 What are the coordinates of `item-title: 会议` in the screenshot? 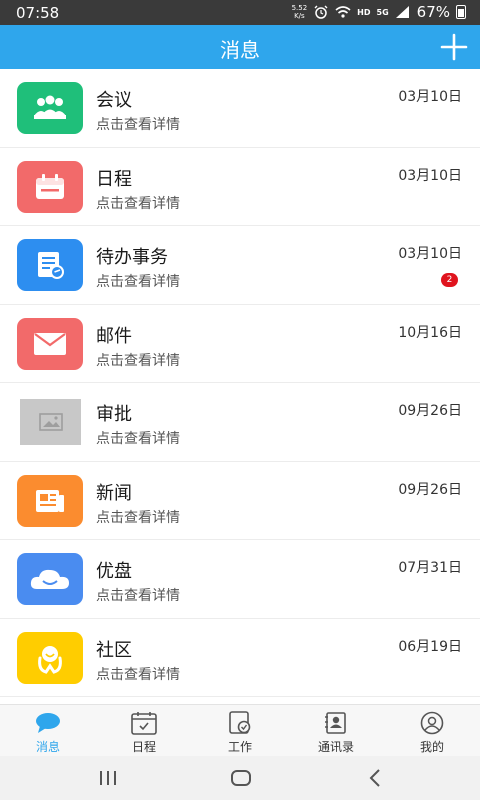 It's located at (114, 100).